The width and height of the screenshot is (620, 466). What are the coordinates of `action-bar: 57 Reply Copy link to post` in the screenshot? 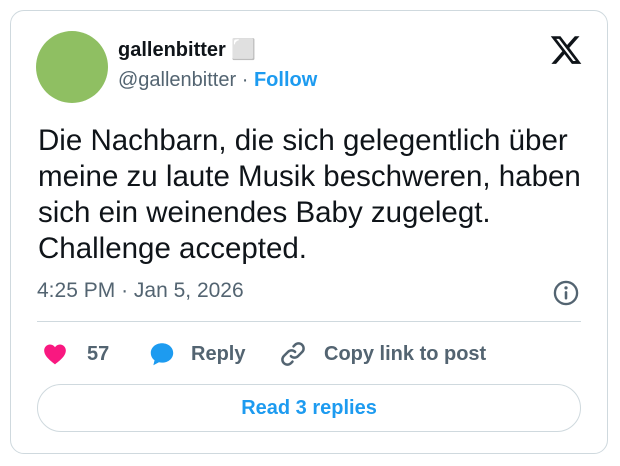 It's located at (309, 354).